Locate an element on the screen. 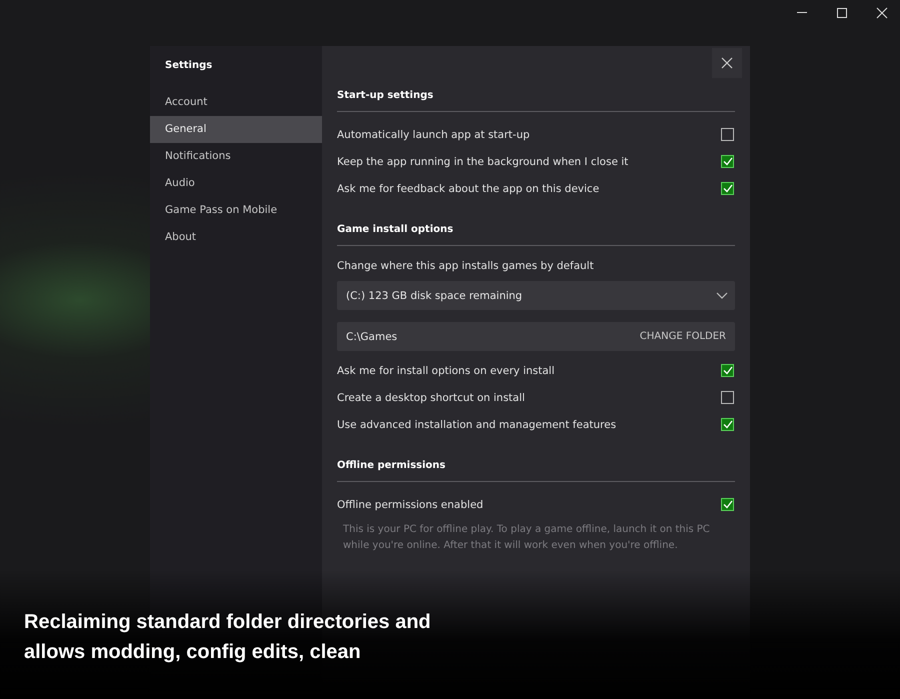 This screenshot has width=900, height=699. option-label: Ask me for feedback about the app on this device is located at coordinates (468, 188).